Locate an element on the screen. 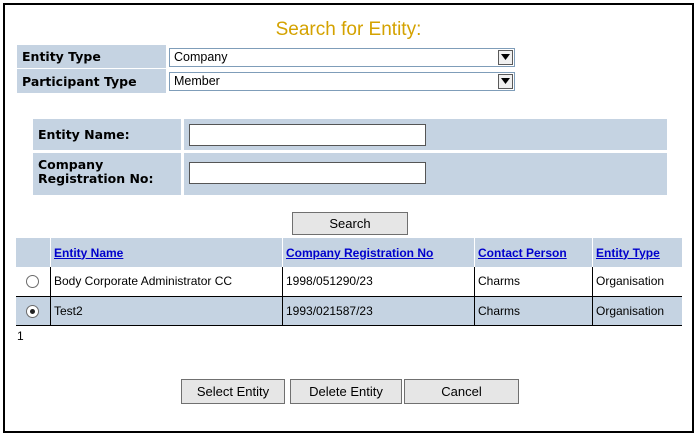 The image size is (697, 436). entity-type-select: Company is located at coordinates (342, 57).